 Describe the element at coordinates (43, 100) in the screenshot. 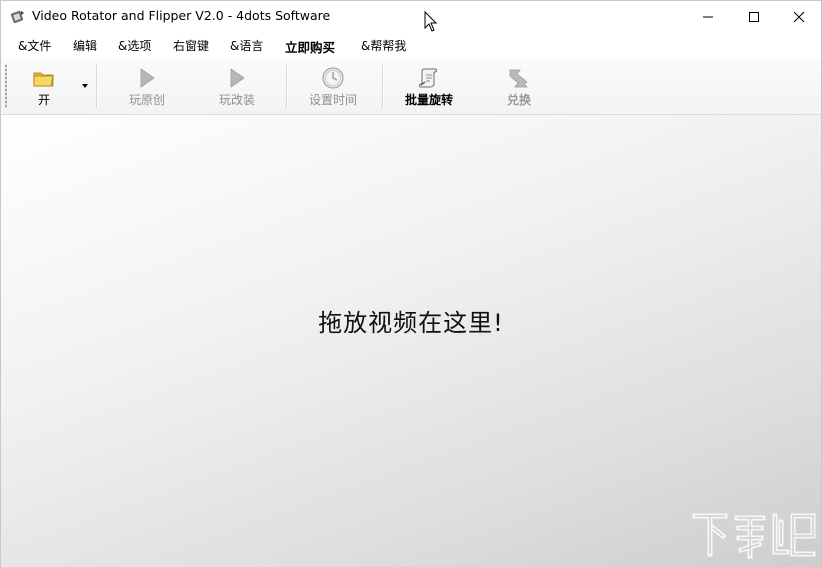

I see `open-label: 开` at that location.